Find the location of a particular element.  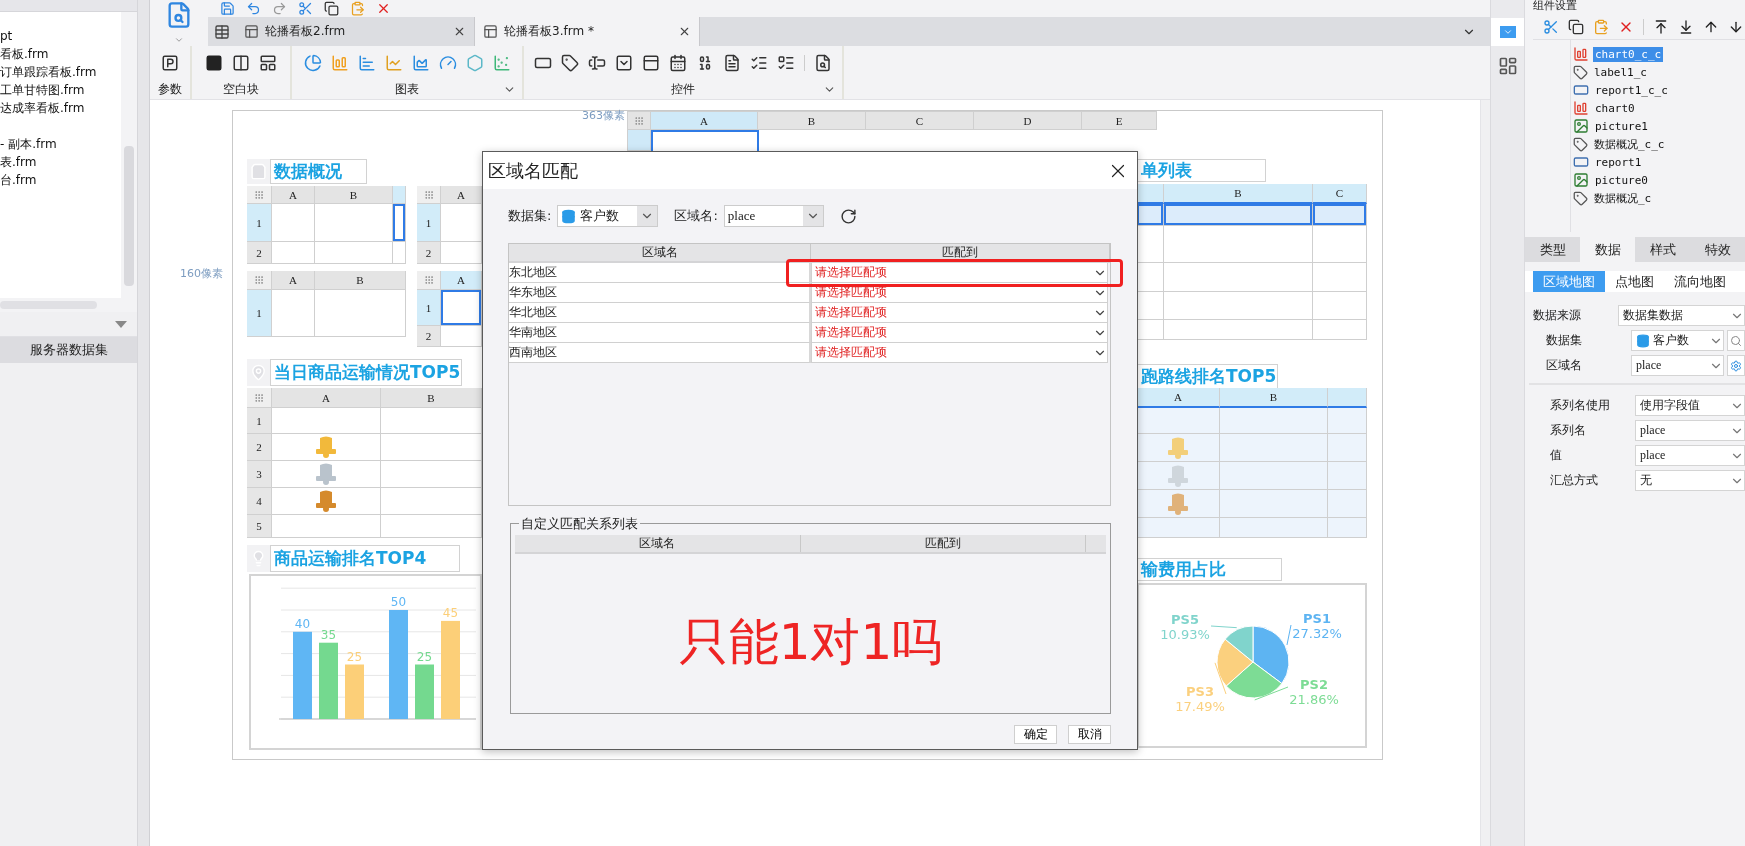

layout-icon is located at coordinates (1507, 66).